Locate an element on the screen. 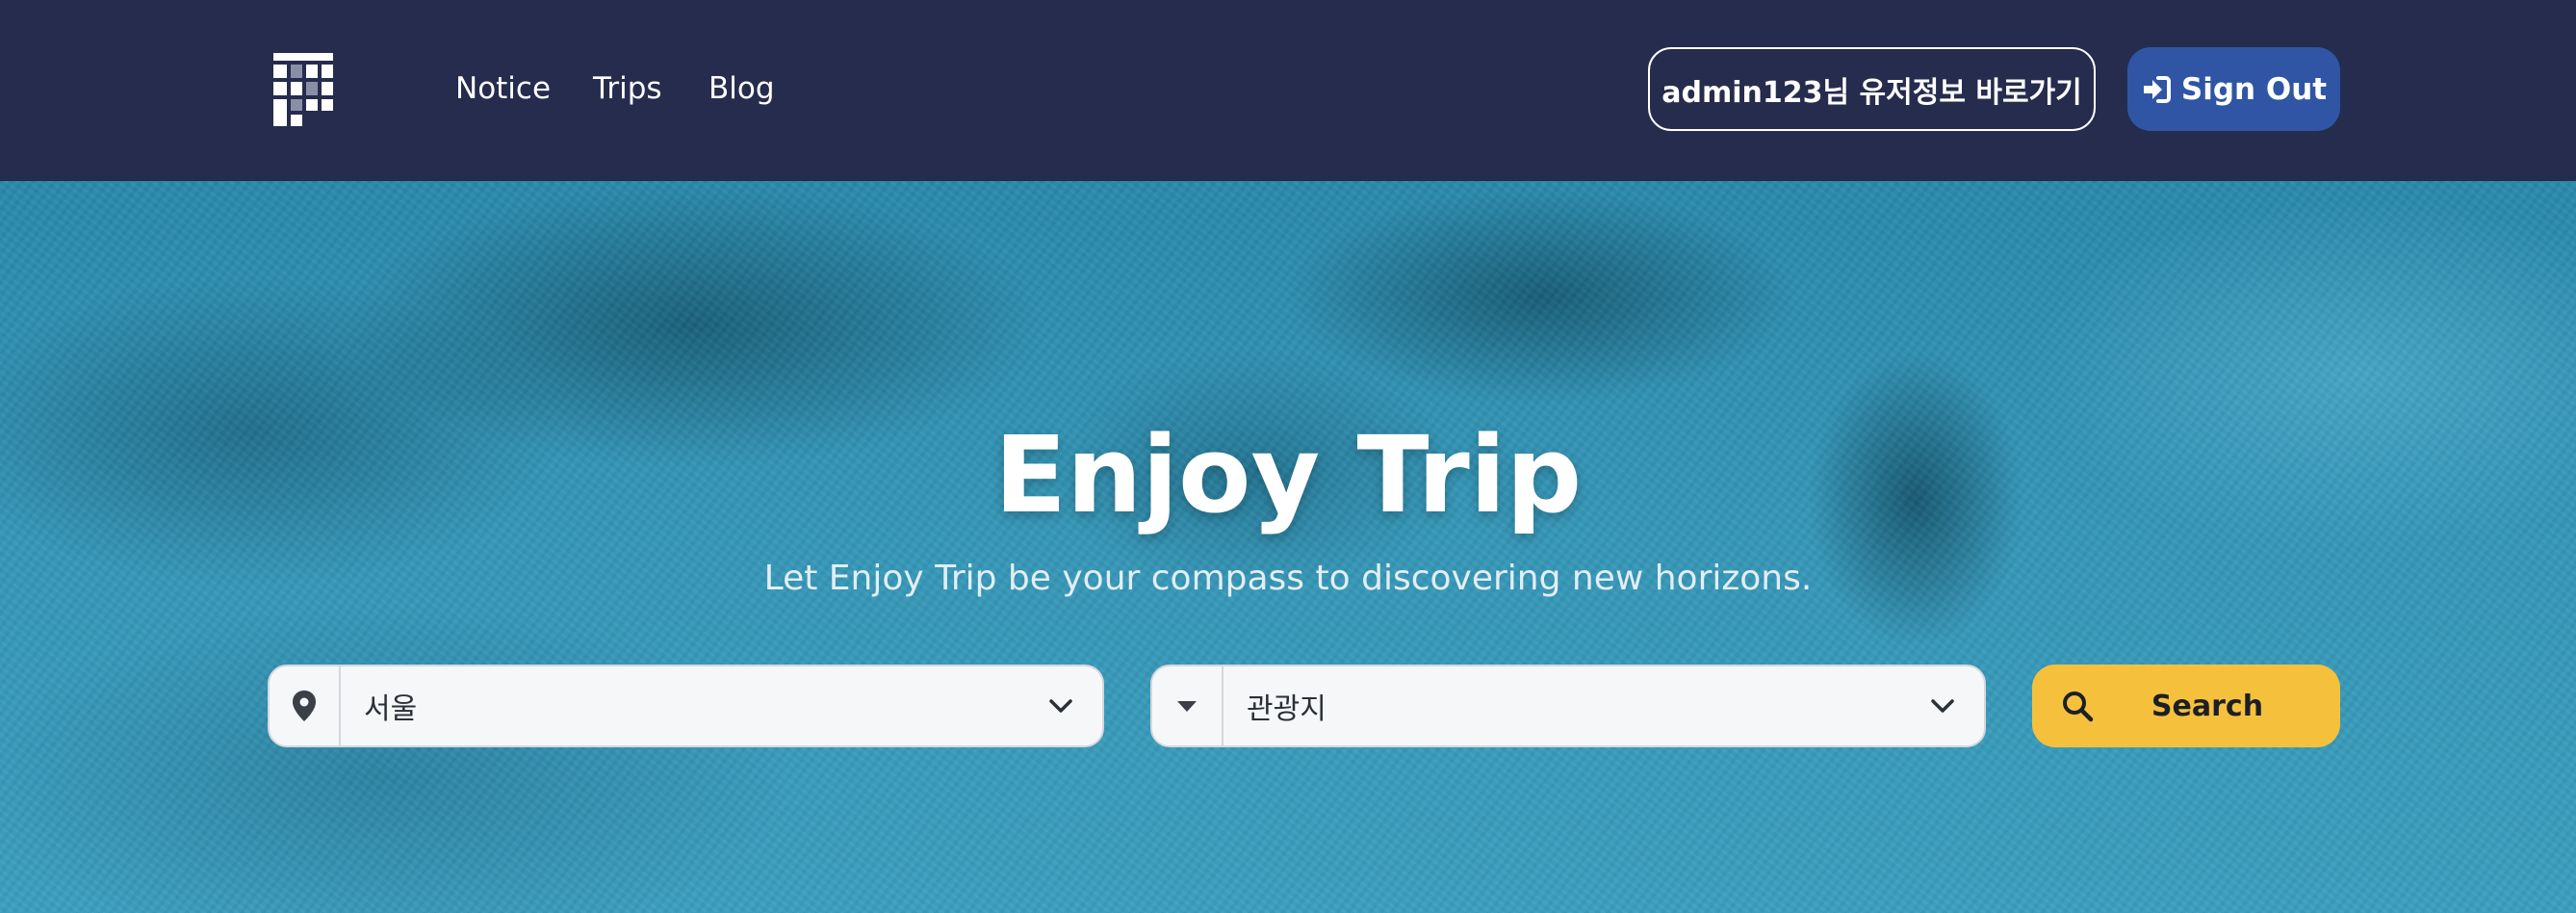  user-profile-label: admin123님 유저정보 바로가기 is located at coordinates (1872, 92).